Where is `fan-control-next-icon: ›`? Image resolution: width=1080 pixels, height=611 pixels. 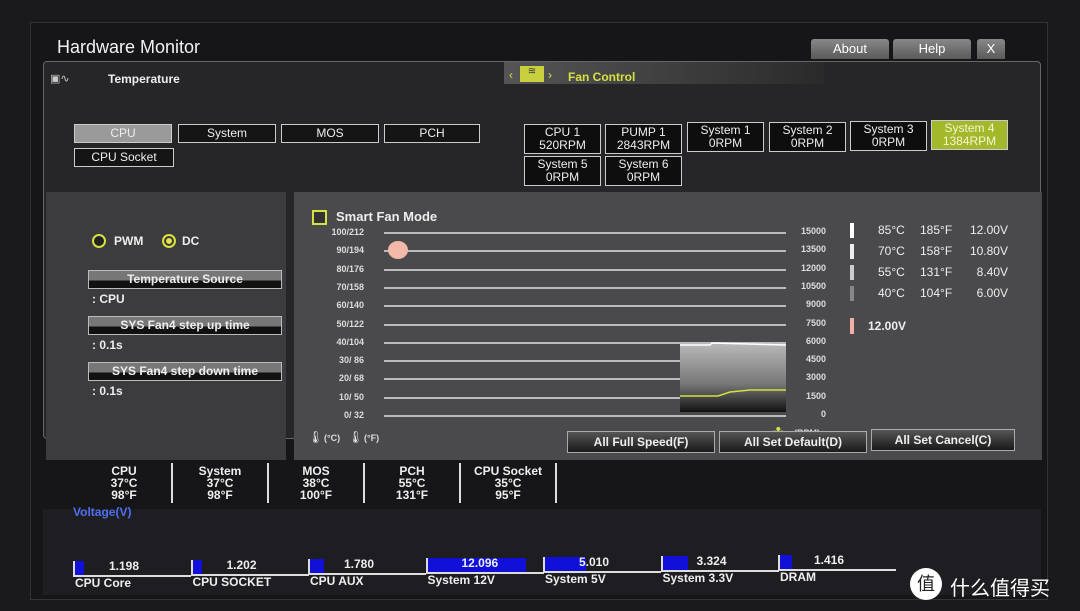 fan-control-next-icon: › is located at coordinates (550, 75).